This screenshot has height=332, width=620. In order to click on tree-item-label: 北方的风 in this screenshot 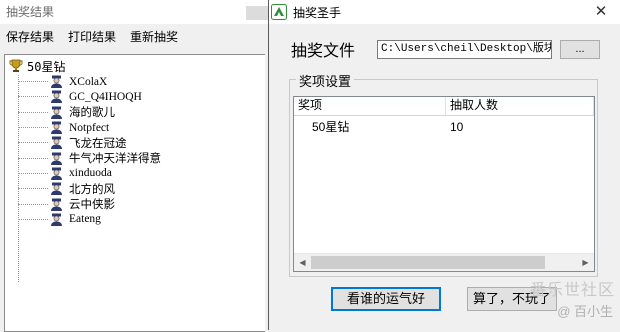, I will do `click(92, 189)`.